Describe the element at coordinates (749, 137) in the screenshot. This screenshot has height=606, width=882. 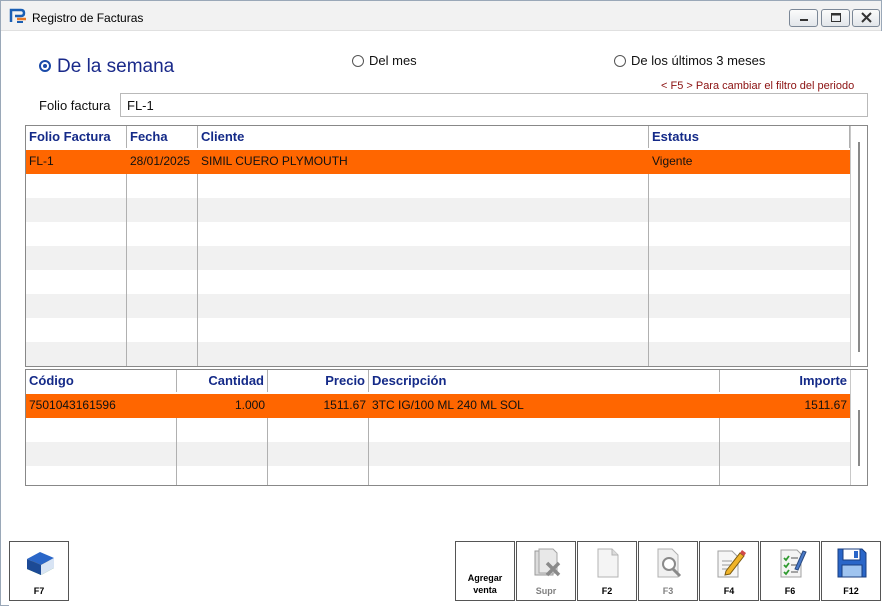
I see `col-estatus: Estatus` at that location.